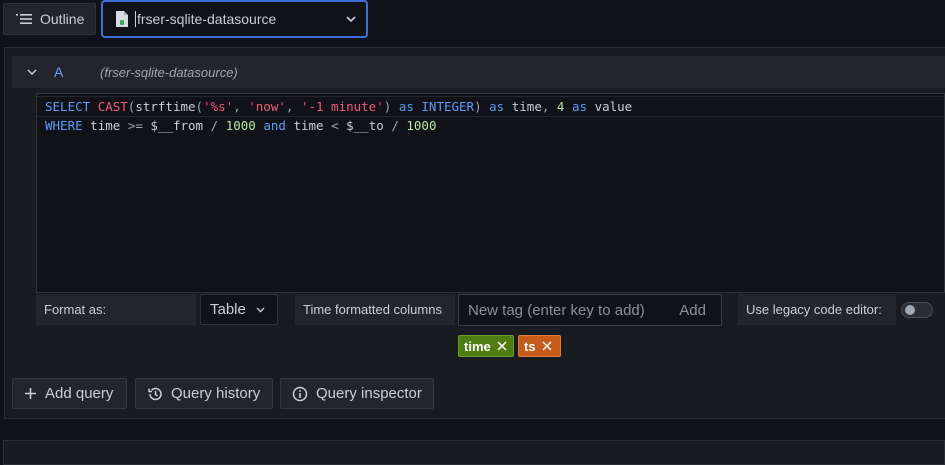 This screenshot has height=465, width=945. What do you see at coordinates (228, 309) in the screenshot?
I see `format-select-value: Table` at bounding box center [228, 309].